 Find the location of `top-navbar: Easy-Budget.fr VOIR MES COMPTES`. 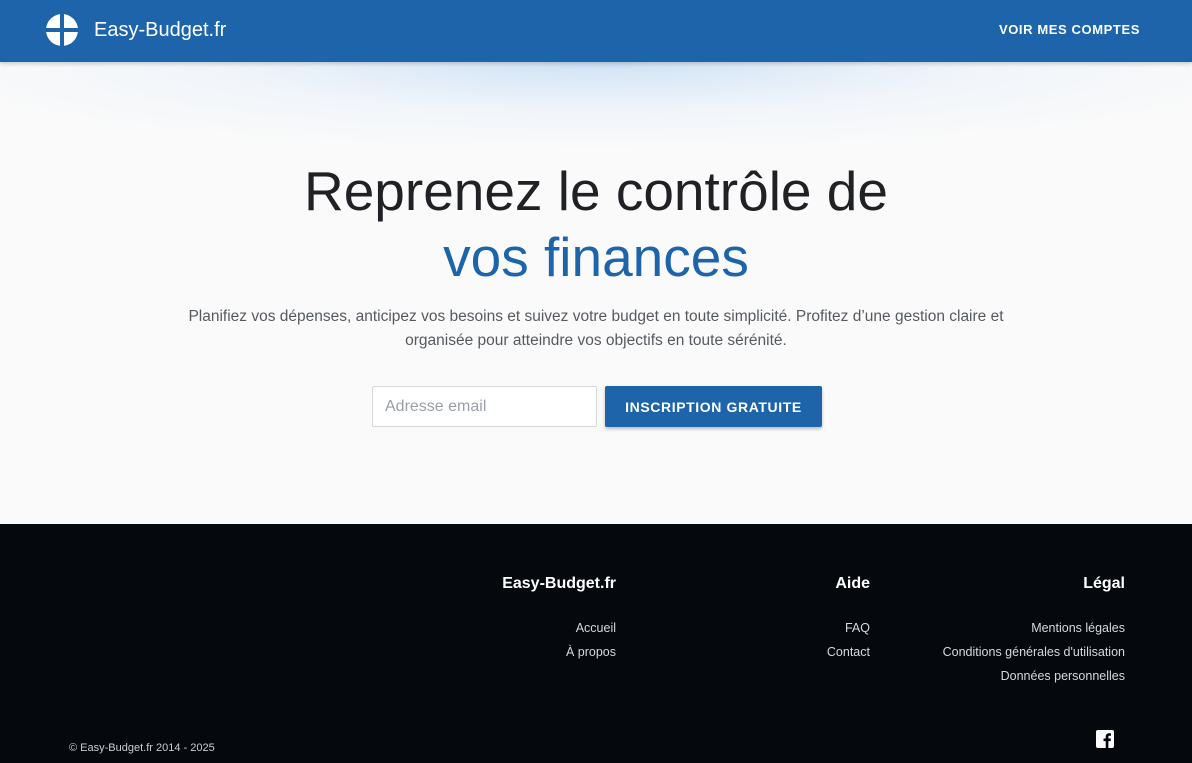

top-navbar: Easy-Budget.fr VOIR MES COMPTES is located at coordinates (596, 31).